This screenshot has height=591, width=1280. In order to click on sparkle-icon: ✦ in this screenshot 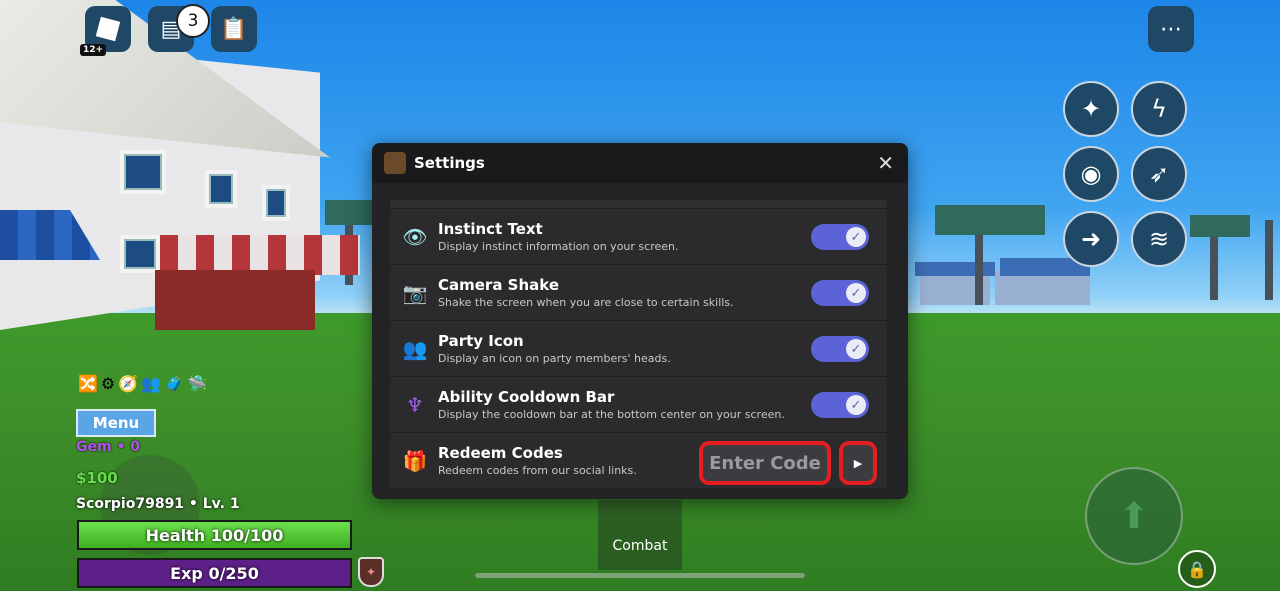, I will do `click(1091, 109)`.